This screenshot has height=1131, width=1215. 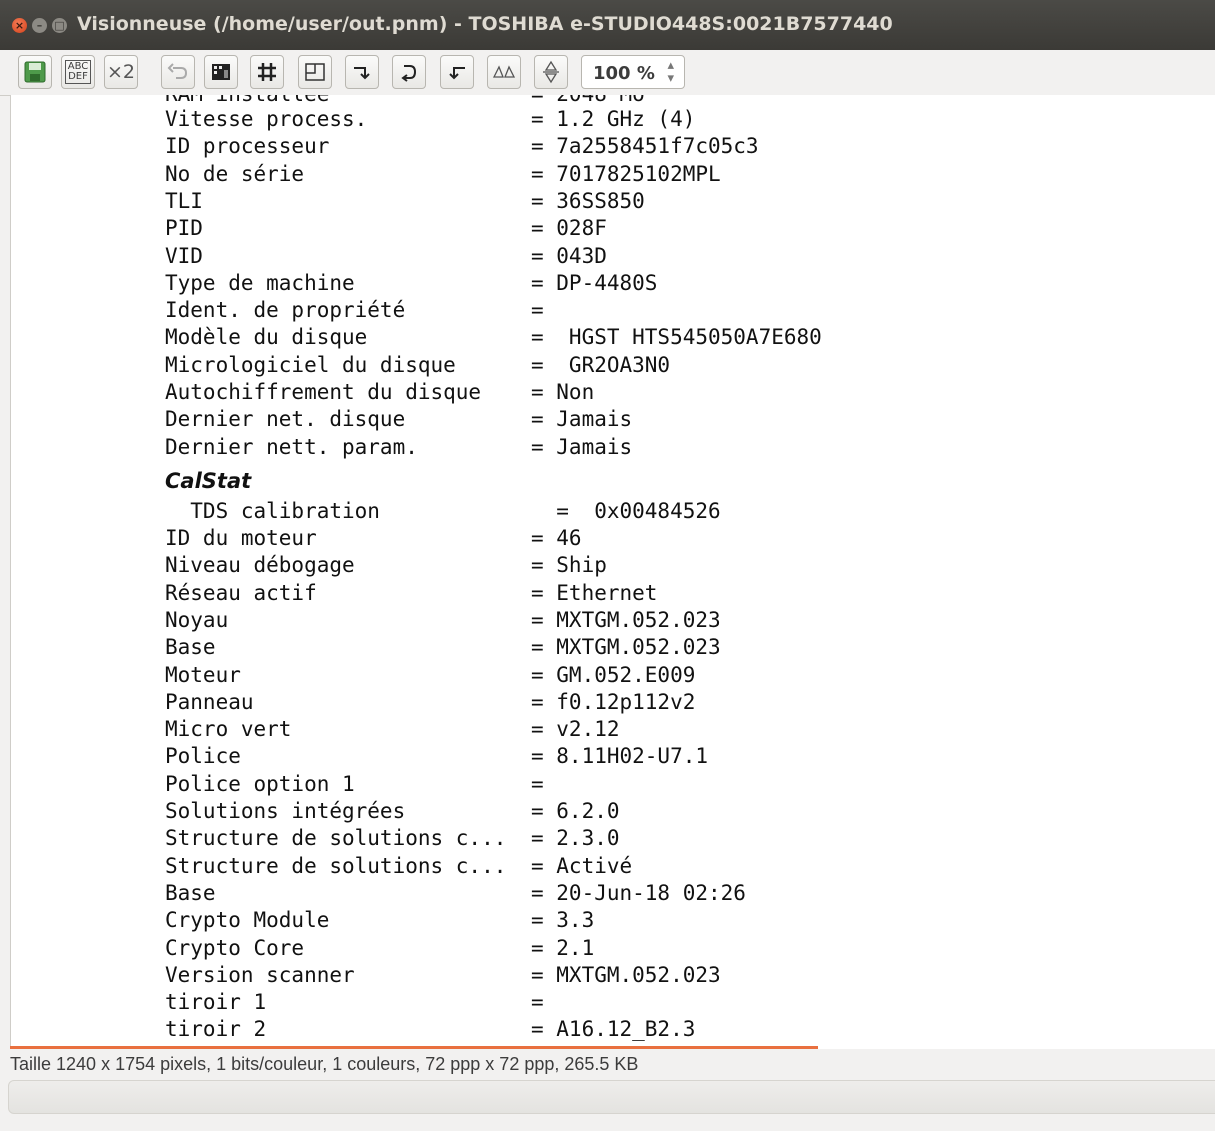 I want to click on save-button, so click(x=35, y=72).